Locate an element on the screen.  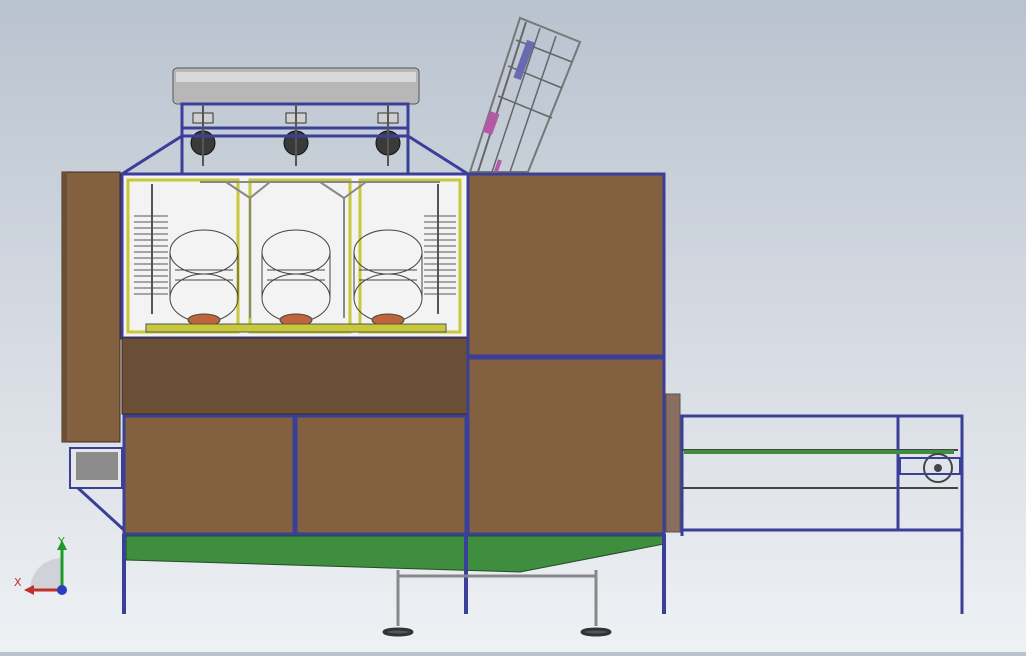
lower-panel-left is located at coordinates (209, 475).